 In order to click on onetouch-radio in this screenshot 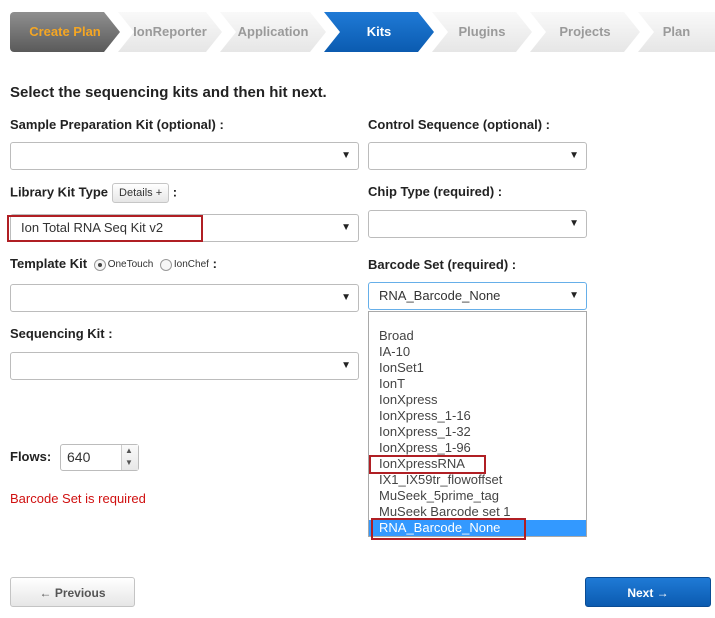, I will do `click(99, 264)`.